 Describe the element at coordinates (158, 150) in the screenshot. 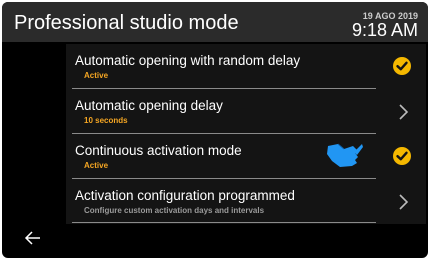

I see `setting-label: Continuous activation mode` at that location.